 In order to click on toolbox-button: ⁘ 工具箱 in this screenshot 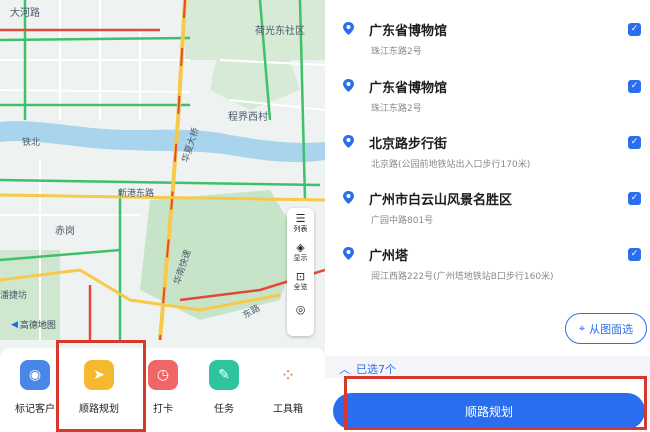, I will do `click(288, 387)`.